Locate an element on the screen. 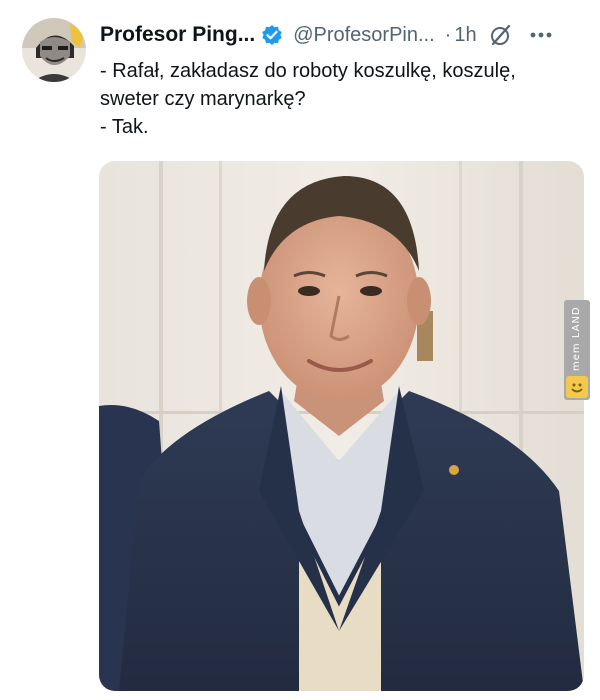 This screenshot has height=700, width=600. grok-icon is located at coordinates (501, 35).